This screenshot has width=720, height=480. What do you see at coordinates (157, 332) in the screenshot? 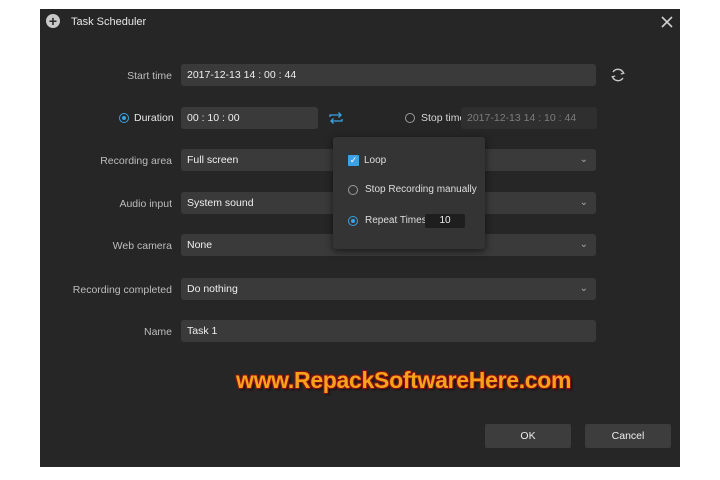
I see `name-label: Name` at bounding box center [157, 332].